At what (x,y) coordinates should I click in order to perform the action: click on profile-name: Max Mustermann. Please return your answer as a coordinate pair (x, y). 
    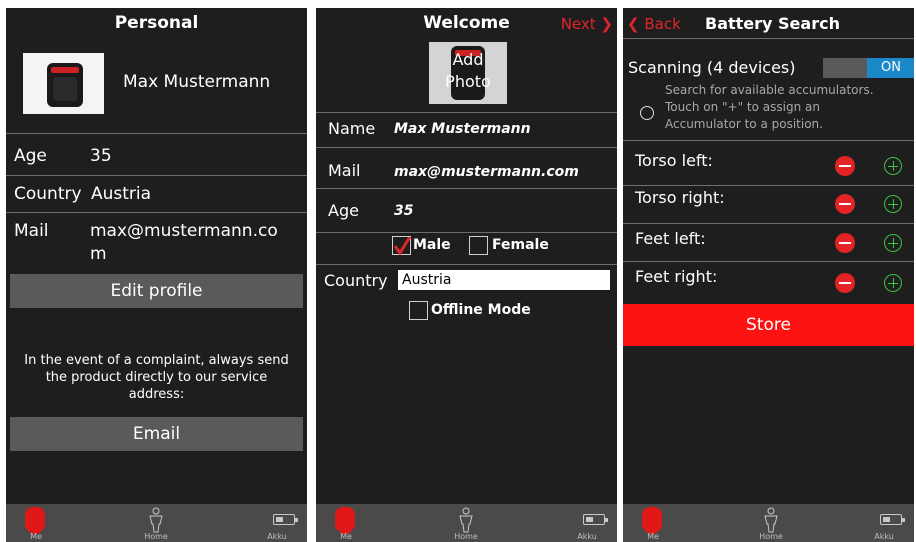
    Looking at the image, I should click on (197, 82).